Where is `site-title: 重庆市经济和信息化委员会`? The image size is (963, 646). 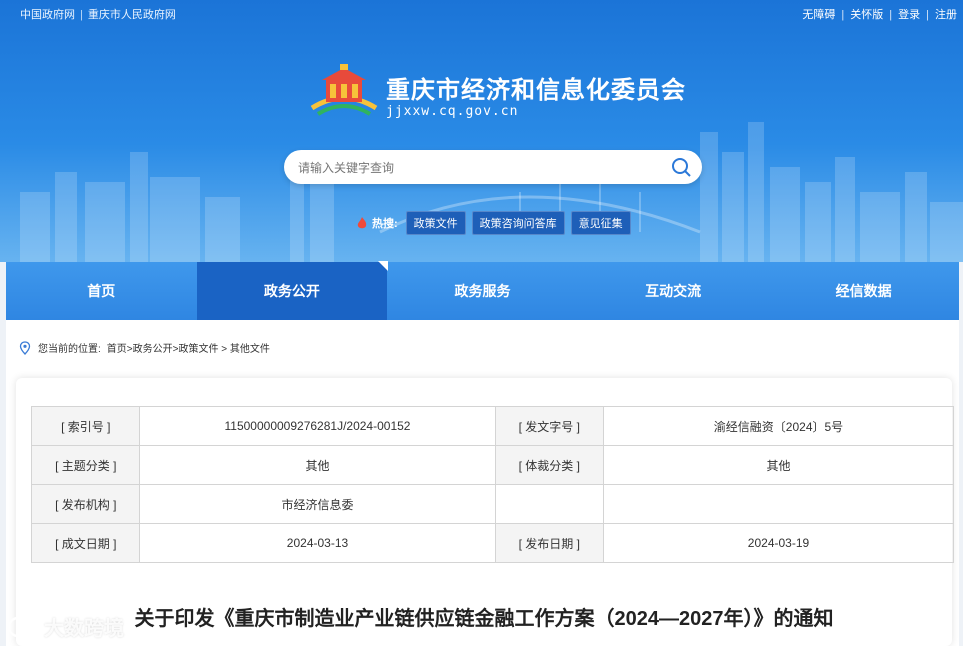 site-title: 重庆市经济和信息化委员会 is located at coordinates (536, 90).